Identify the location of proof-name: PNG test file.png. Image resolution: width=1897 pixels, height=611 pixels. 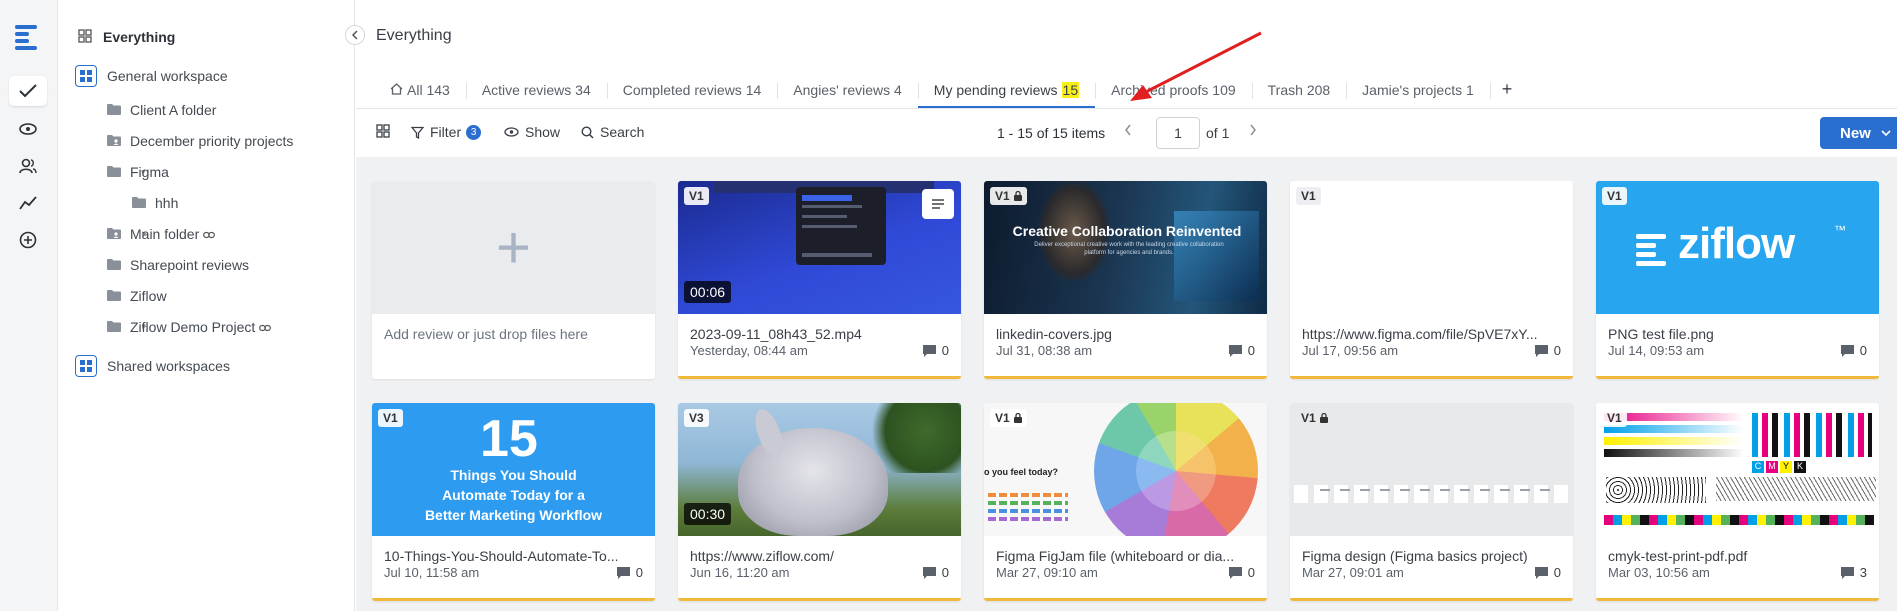
(1735, 334).